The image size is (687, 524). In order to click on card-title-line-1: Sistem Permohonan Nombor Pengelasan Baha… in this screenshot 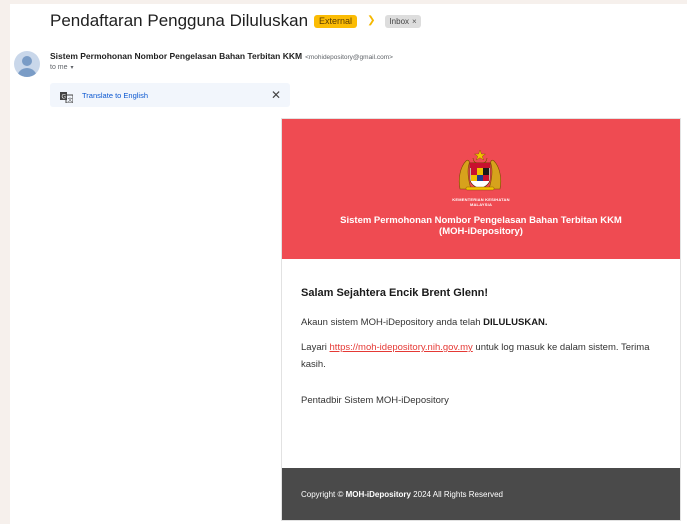, I will do `click(481, 220)`.